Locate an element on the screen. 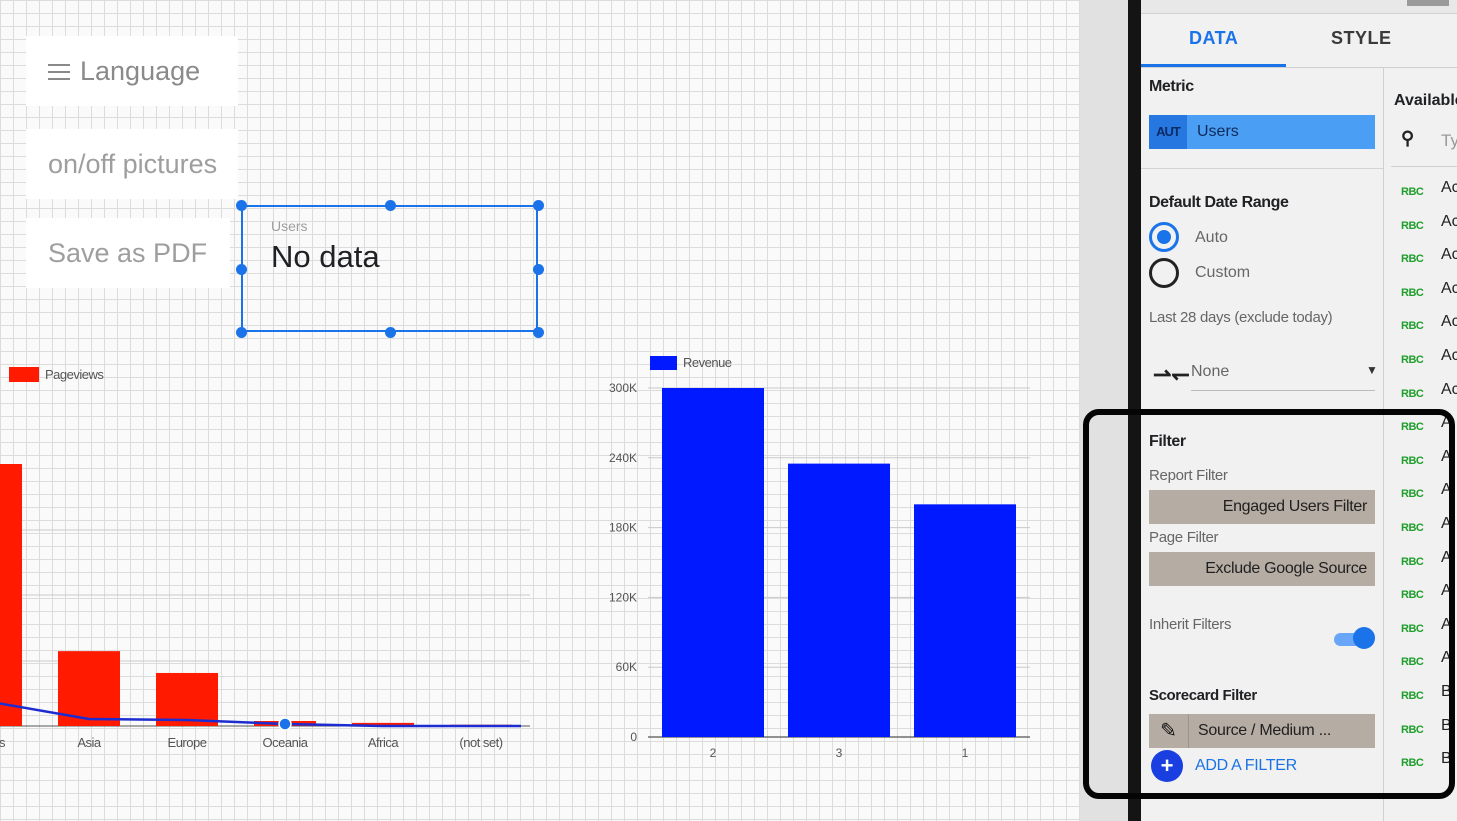 Image resolution: width=1457 pixels, height=821 pixels. comparison-value: None is located at coordinates (1210, 371).